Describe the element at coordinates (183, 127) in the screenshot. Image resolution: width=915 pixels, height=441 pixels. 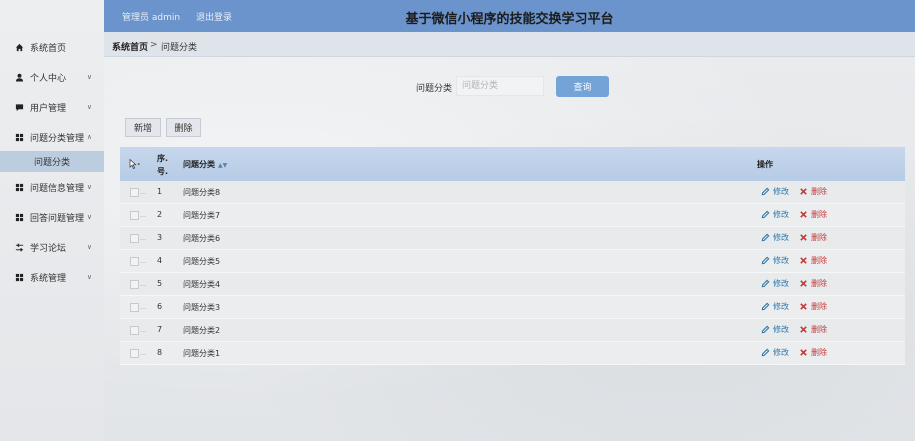
I see `delete-button: 删除` at that location.